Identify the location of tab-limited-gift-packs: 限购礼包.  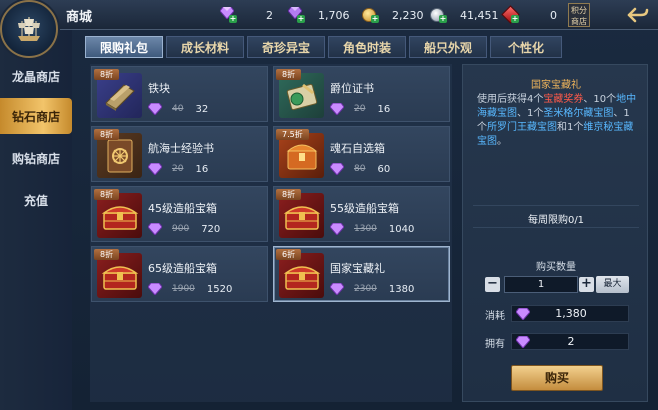
(124, 47).